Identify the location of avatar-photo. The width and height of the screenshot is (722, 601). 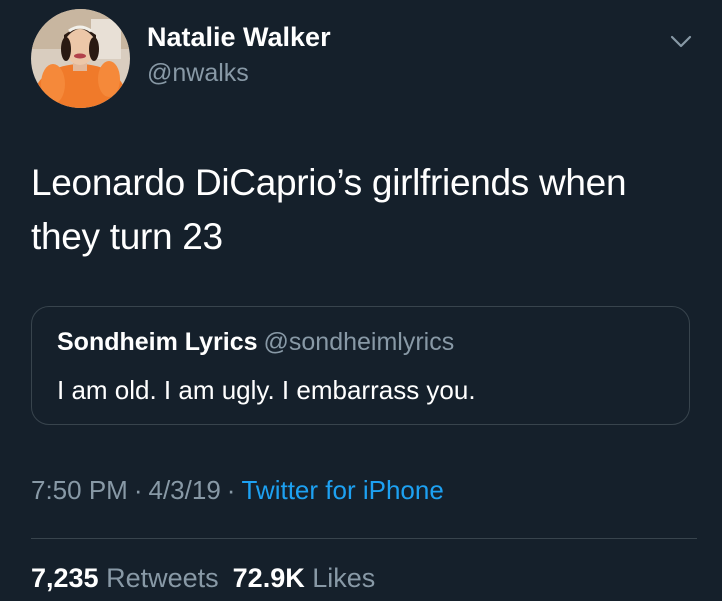
(80, 58).